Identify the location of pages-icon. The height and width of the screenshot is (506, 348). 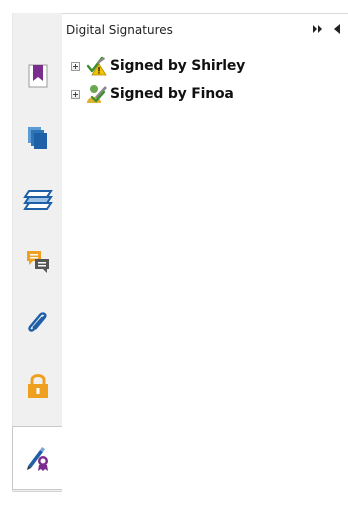
(37, 138).